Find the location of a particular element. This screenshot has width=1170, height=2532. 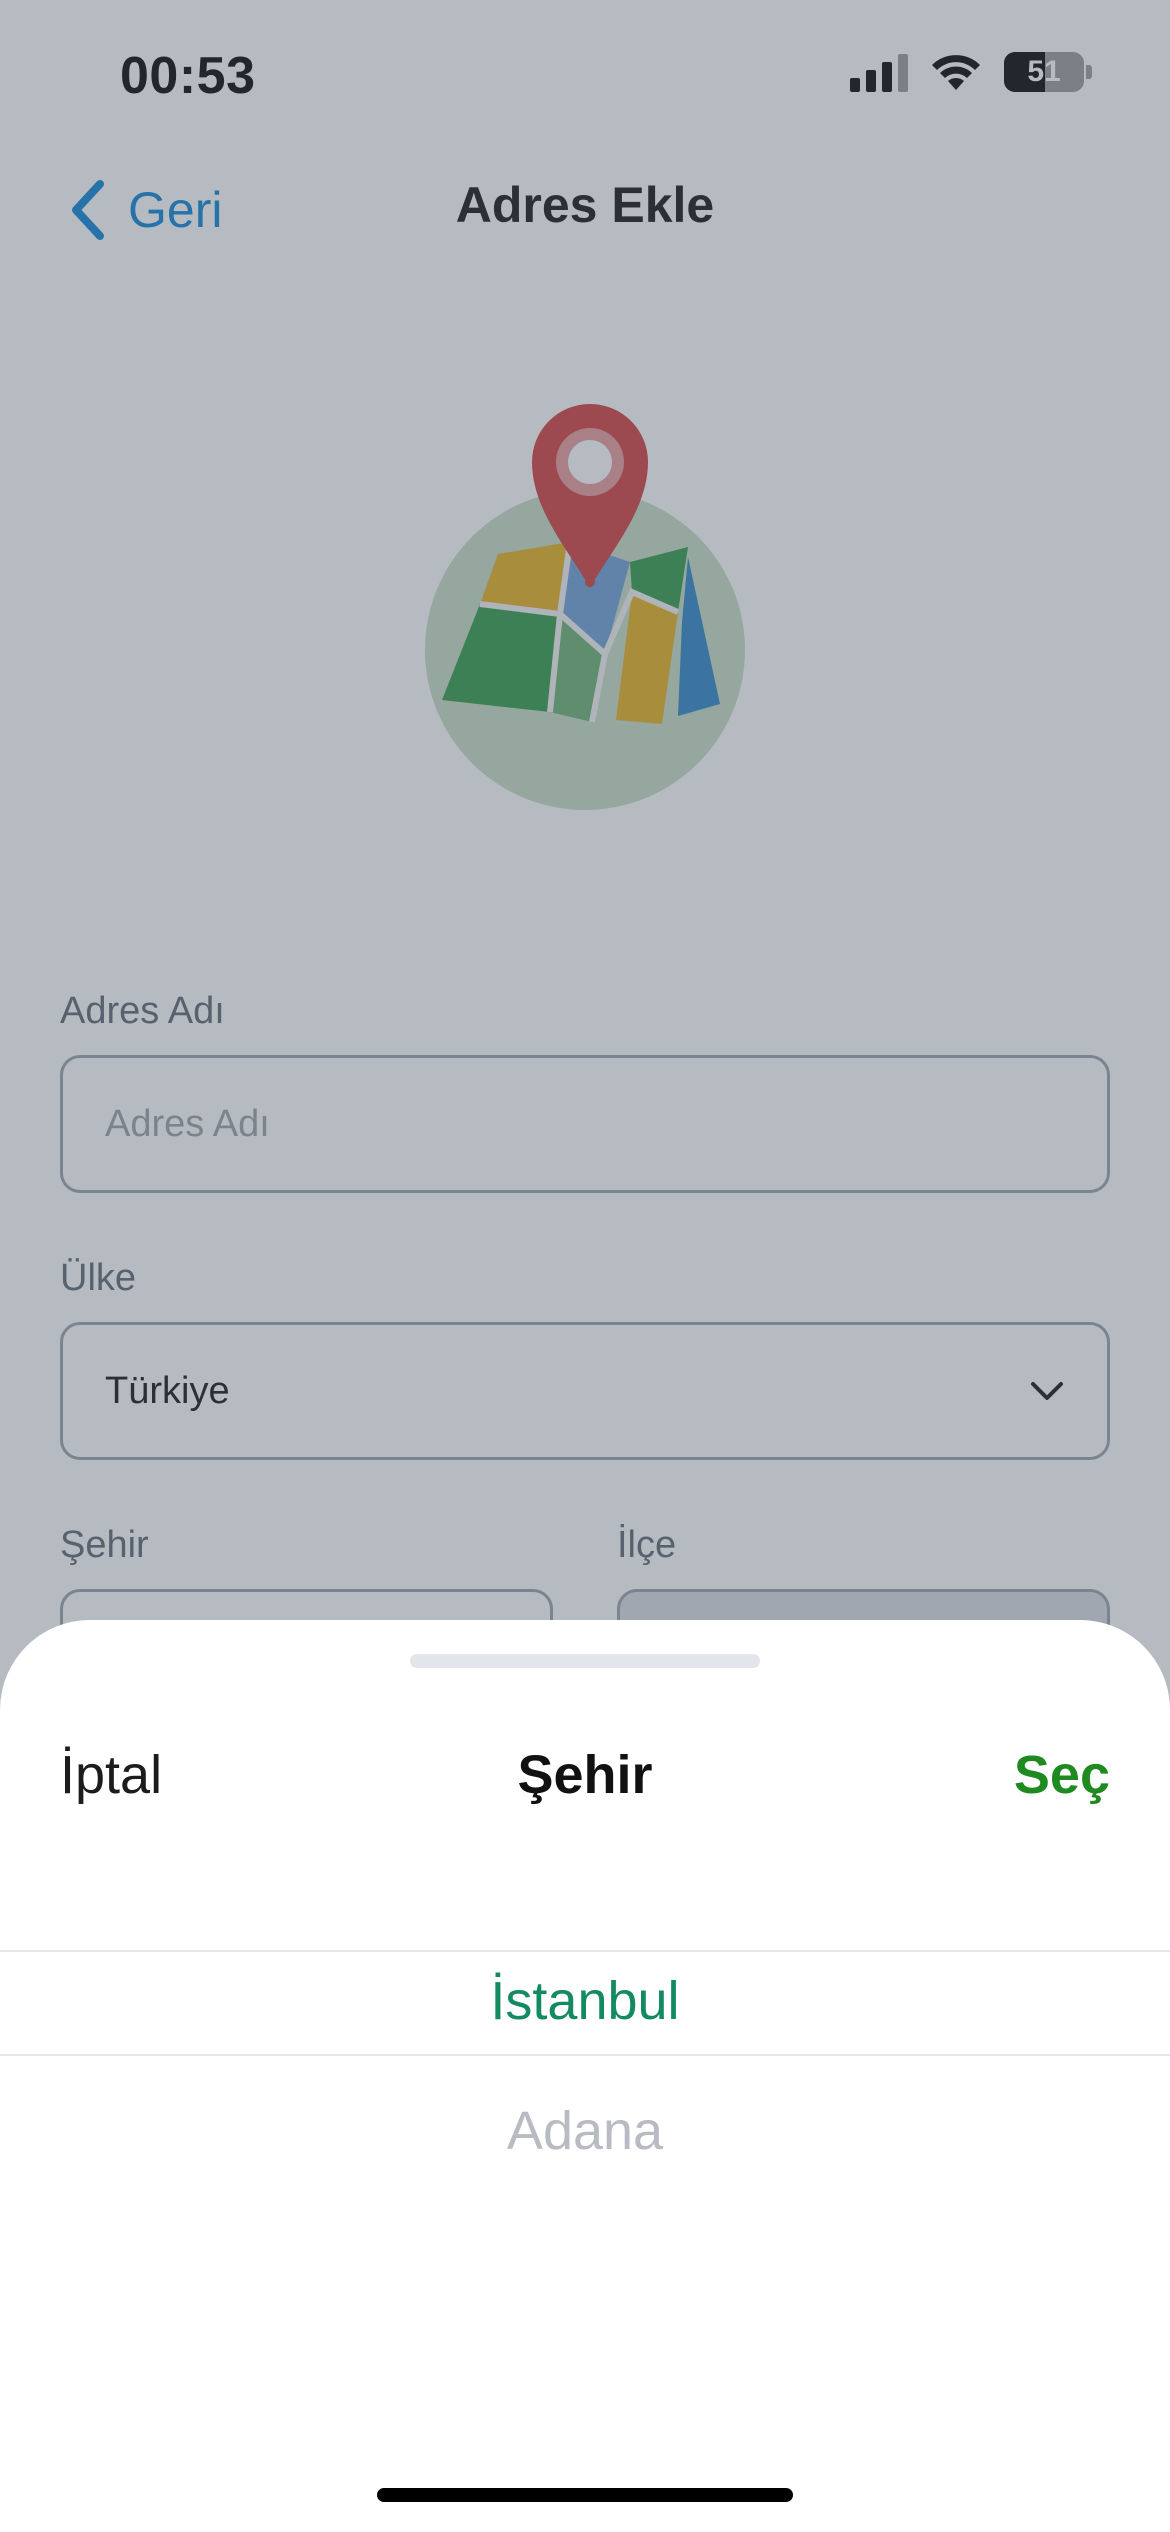

sheet-grabber is located at coordinates (585, 1661).